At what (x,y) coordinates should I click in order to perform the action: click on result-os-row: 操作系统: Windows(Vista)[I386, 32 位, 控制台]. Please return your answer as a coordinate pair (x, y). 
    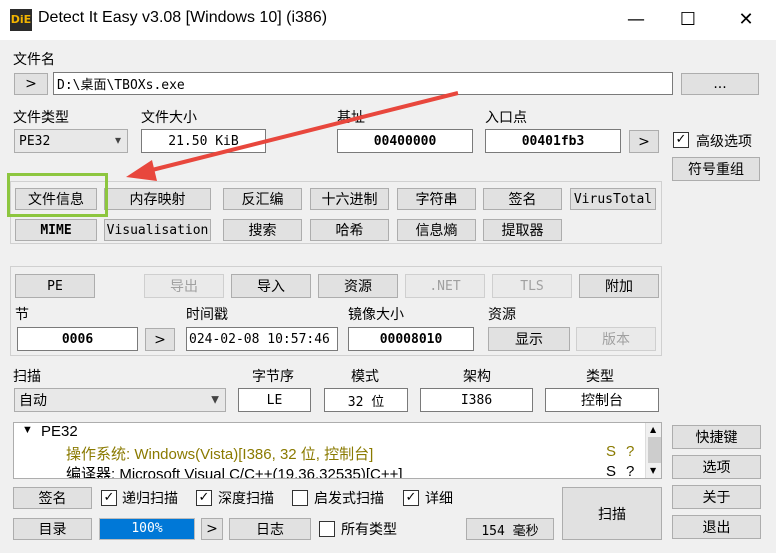
    Looking at the image, I should click on (219, 453).